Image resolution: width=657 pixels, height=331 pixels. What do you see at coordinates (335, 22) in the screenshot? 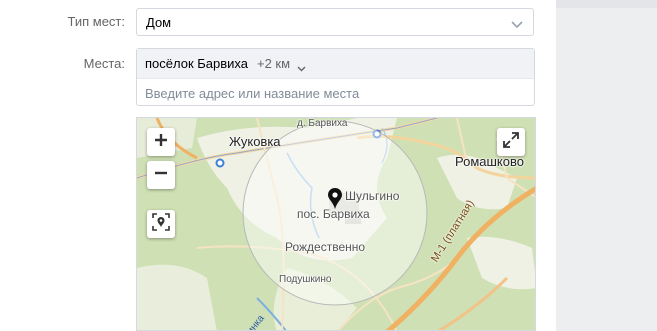
I see `place-type-select: Дом` at bounding box center [335, 22].